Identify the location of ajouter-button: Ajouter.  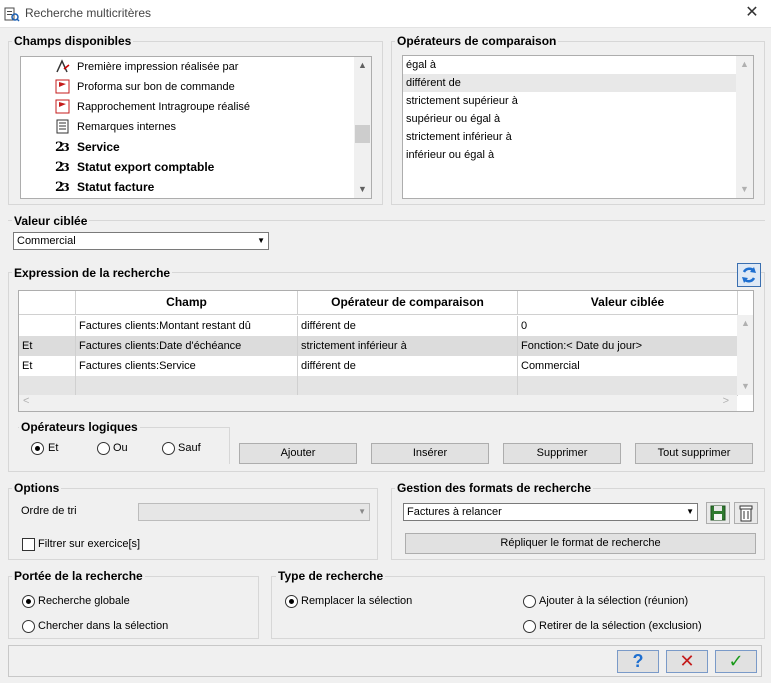
(298, 453).